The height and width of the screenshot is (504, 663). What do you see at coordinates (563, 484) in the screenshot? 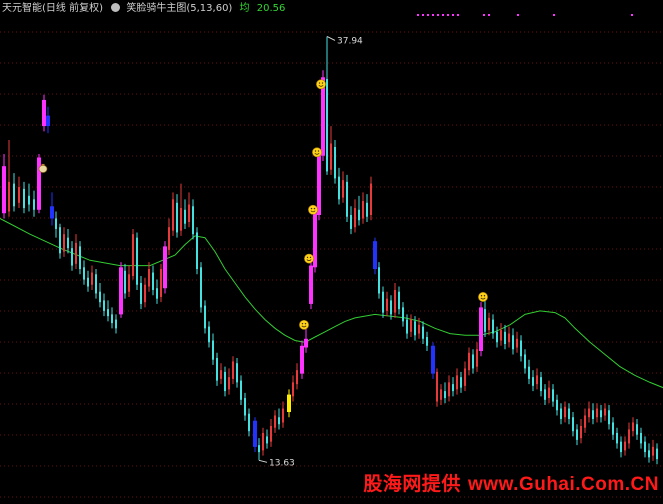
I see `watermark-url: www.Guhai.Com.CN` at bounding box center [563, 484].